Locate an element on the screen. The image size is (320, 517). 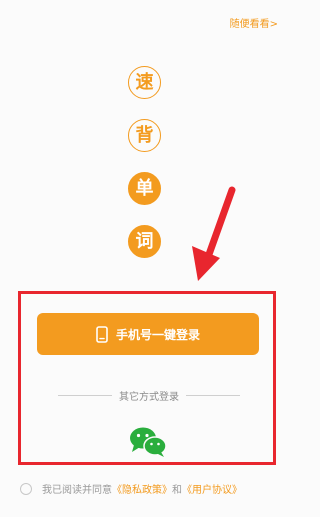
agreement-and: 和 is located at coordinates (177, 490).